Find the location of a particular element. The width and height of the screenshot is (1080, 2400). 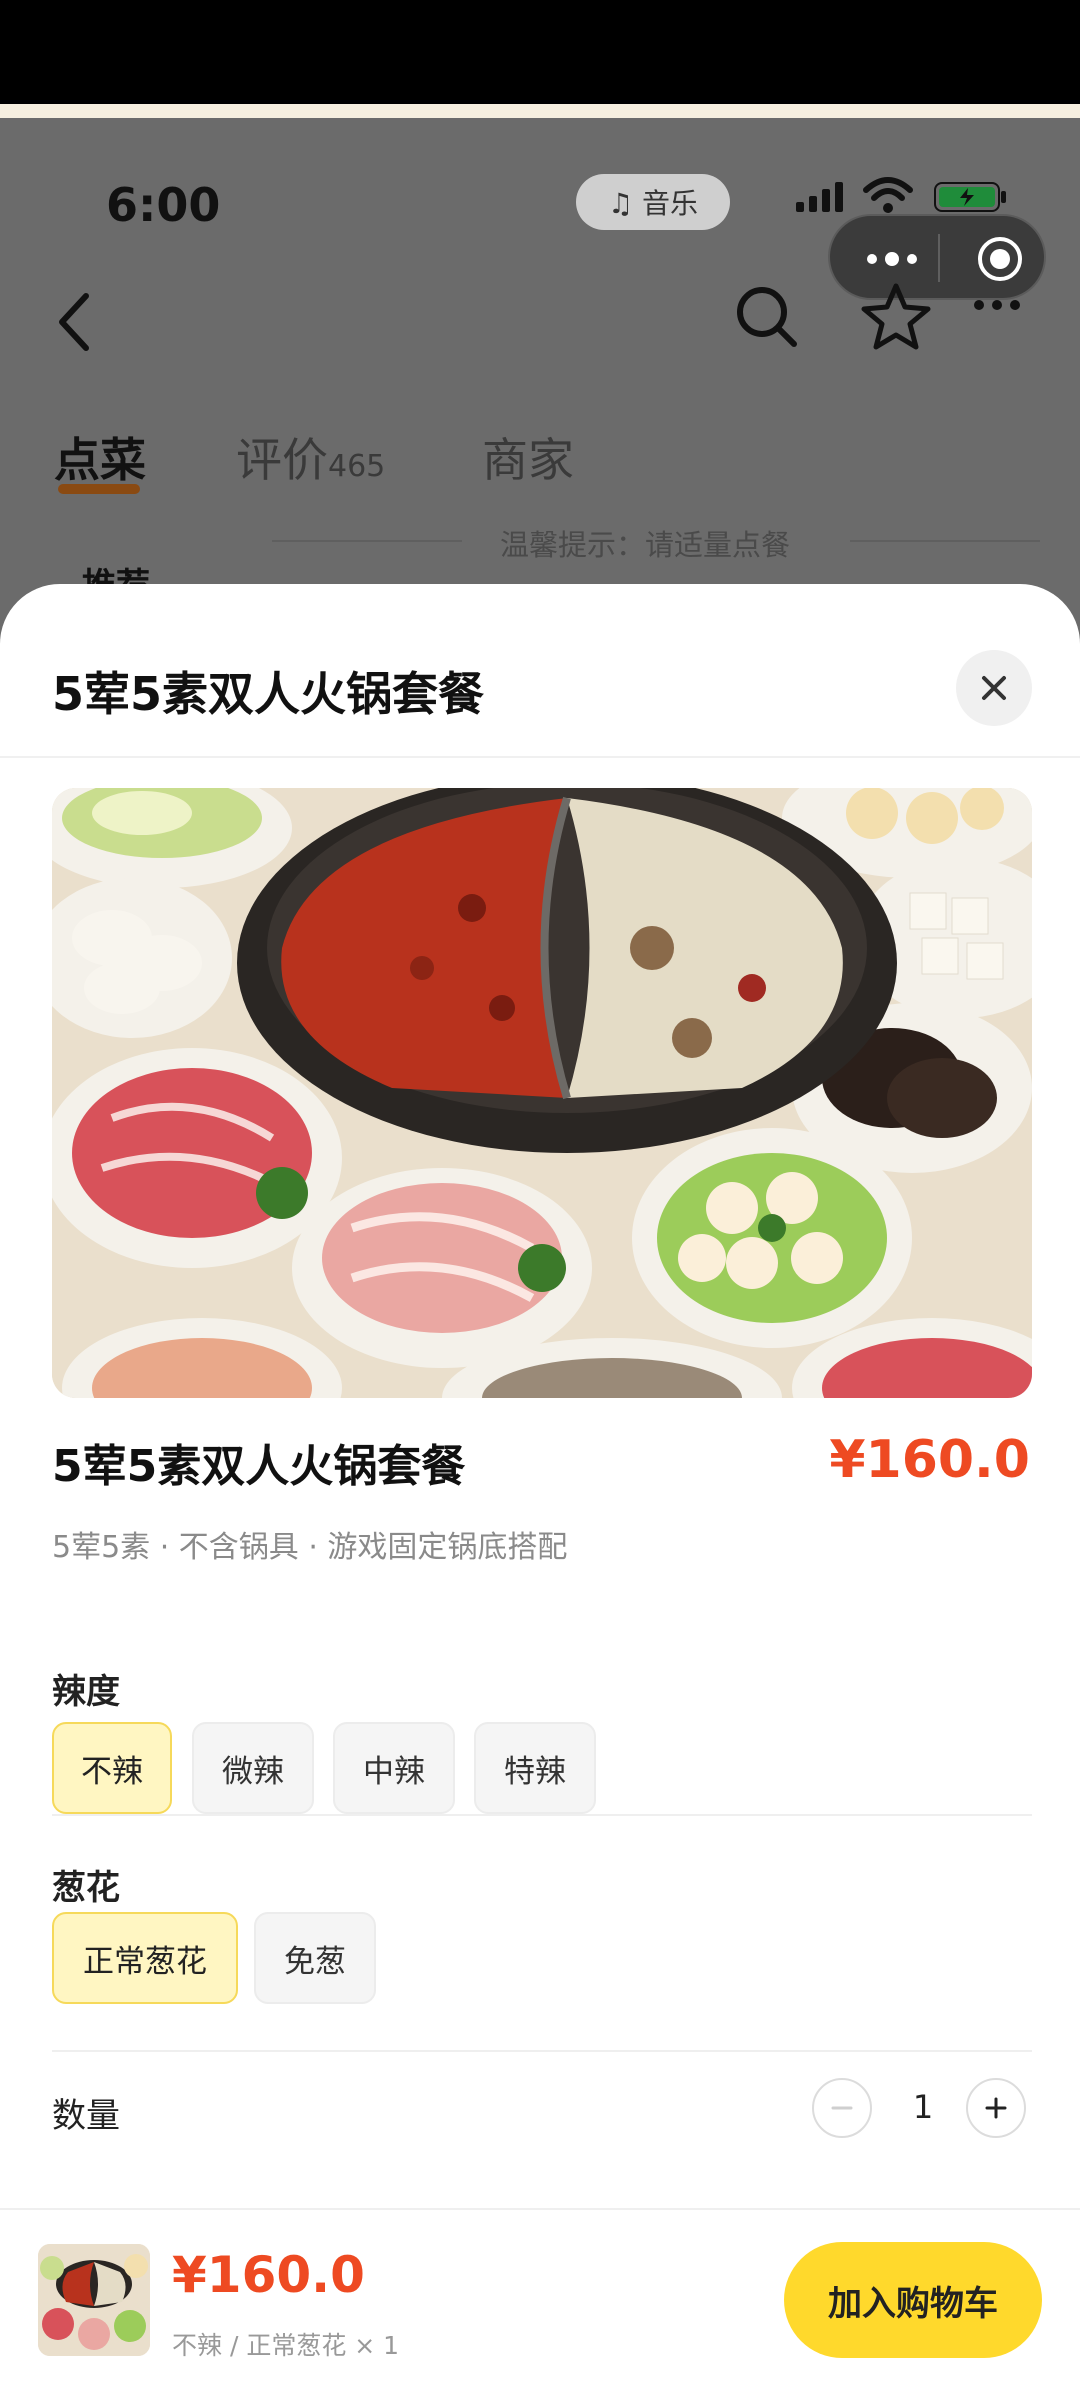

quantity-label: 数量 is located at coordinates (86, 2116).